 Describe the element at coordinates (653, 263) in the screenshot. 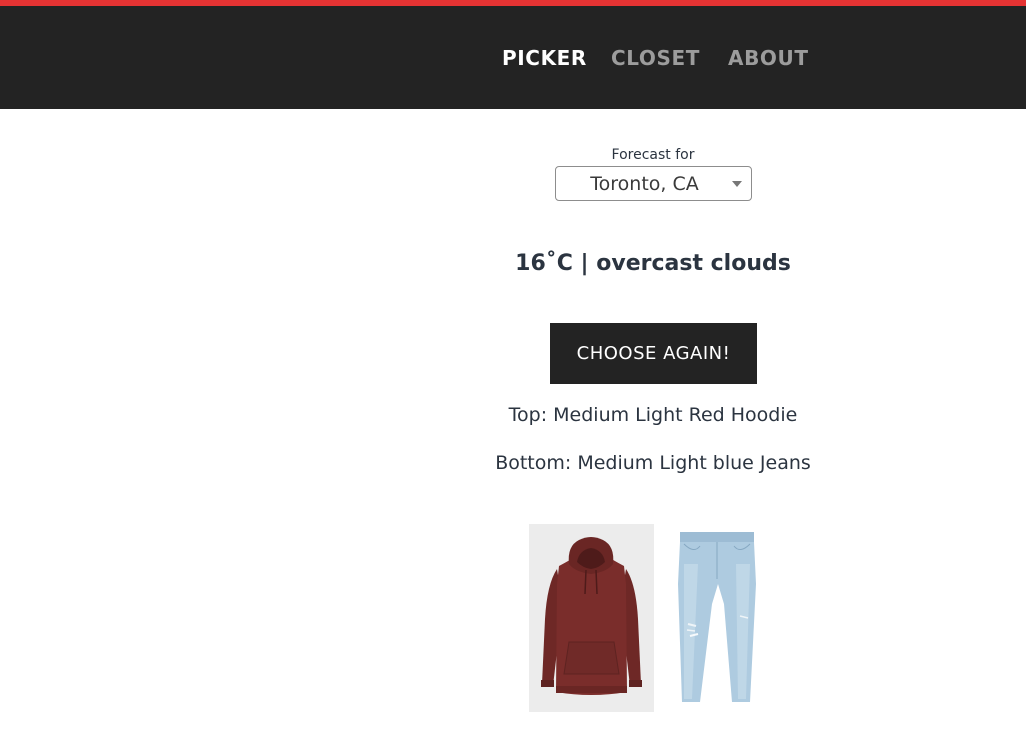

I see `weather-summary: 16˚C | overcast clouds` at that location.